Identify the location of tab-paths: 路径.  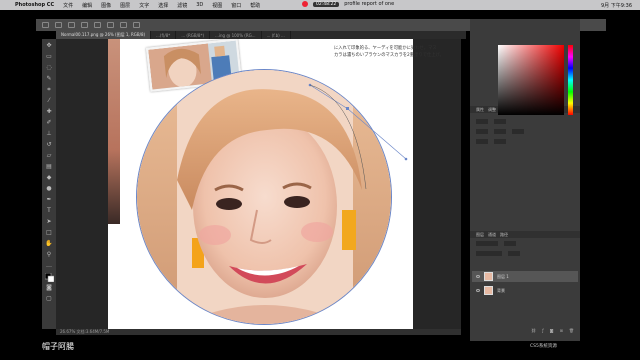
(504, 235).